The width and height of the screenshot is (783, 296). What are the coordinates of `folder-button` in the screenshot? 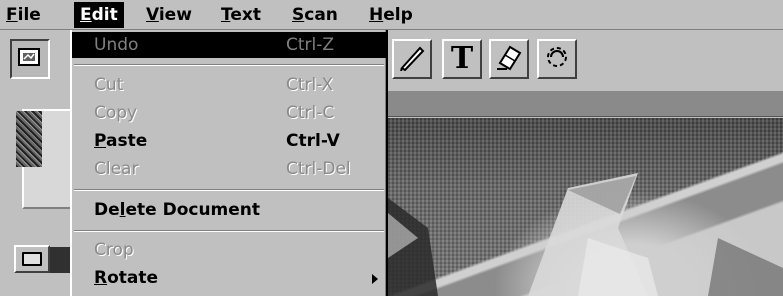 It's located at (32, 259).